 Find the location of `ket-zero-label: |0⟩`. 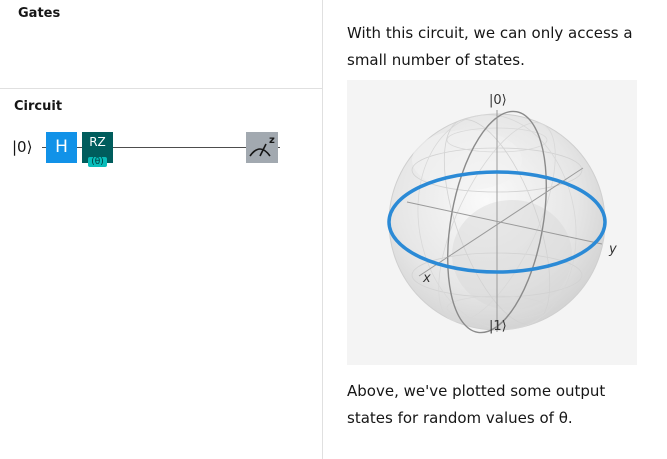

ket-zero-label: |0⟩ is located at coordinates (498, 100).